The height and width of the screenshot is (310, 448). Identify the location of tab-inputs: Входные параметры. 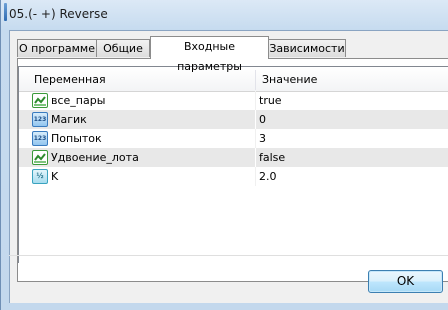
(209, 54).